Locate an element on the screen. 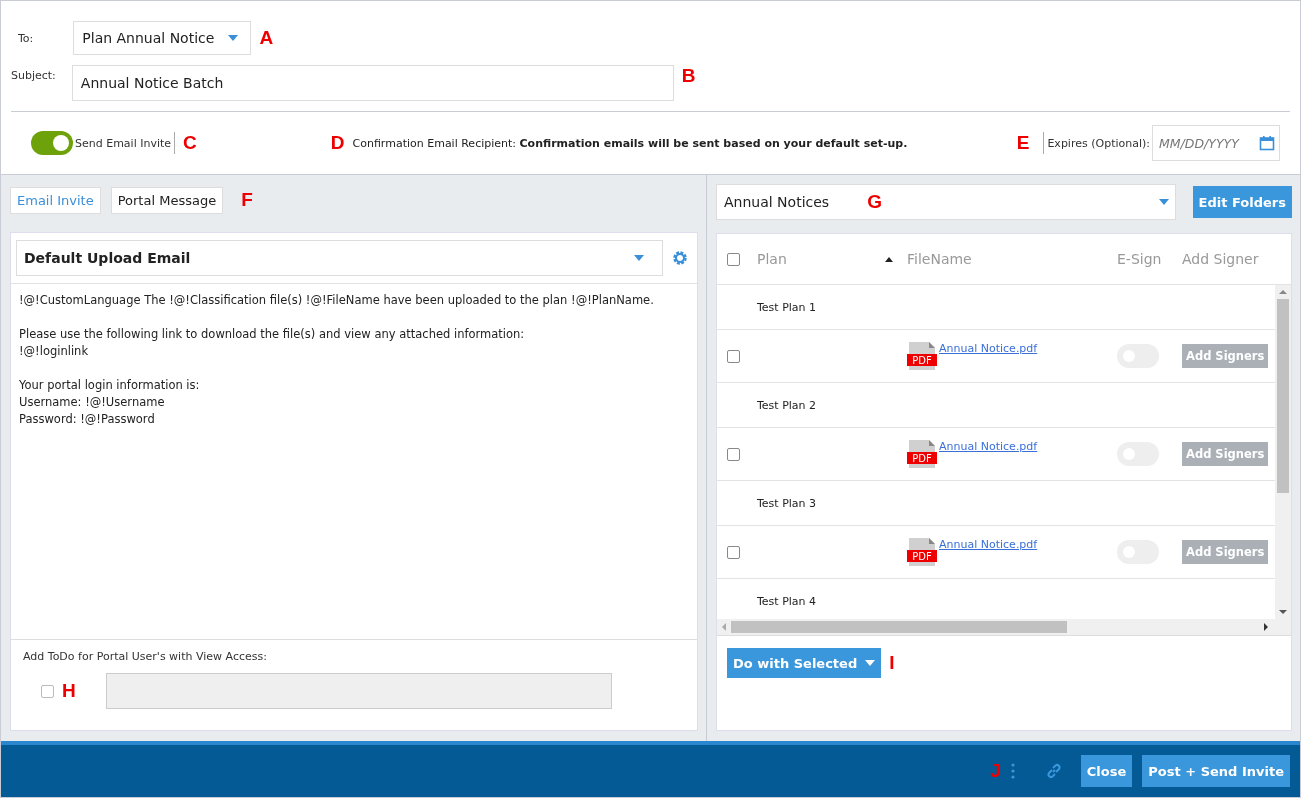 The image size is (1301, 798). more-options-icon is located at coordinates (1012, 771).